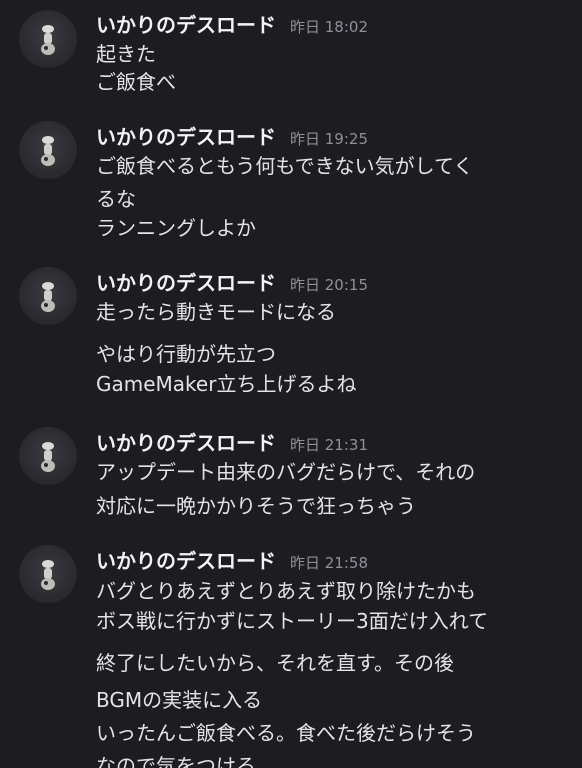  I want to click on message-header: いかりのデスロード 昨日 21:31, so click(232, 443).